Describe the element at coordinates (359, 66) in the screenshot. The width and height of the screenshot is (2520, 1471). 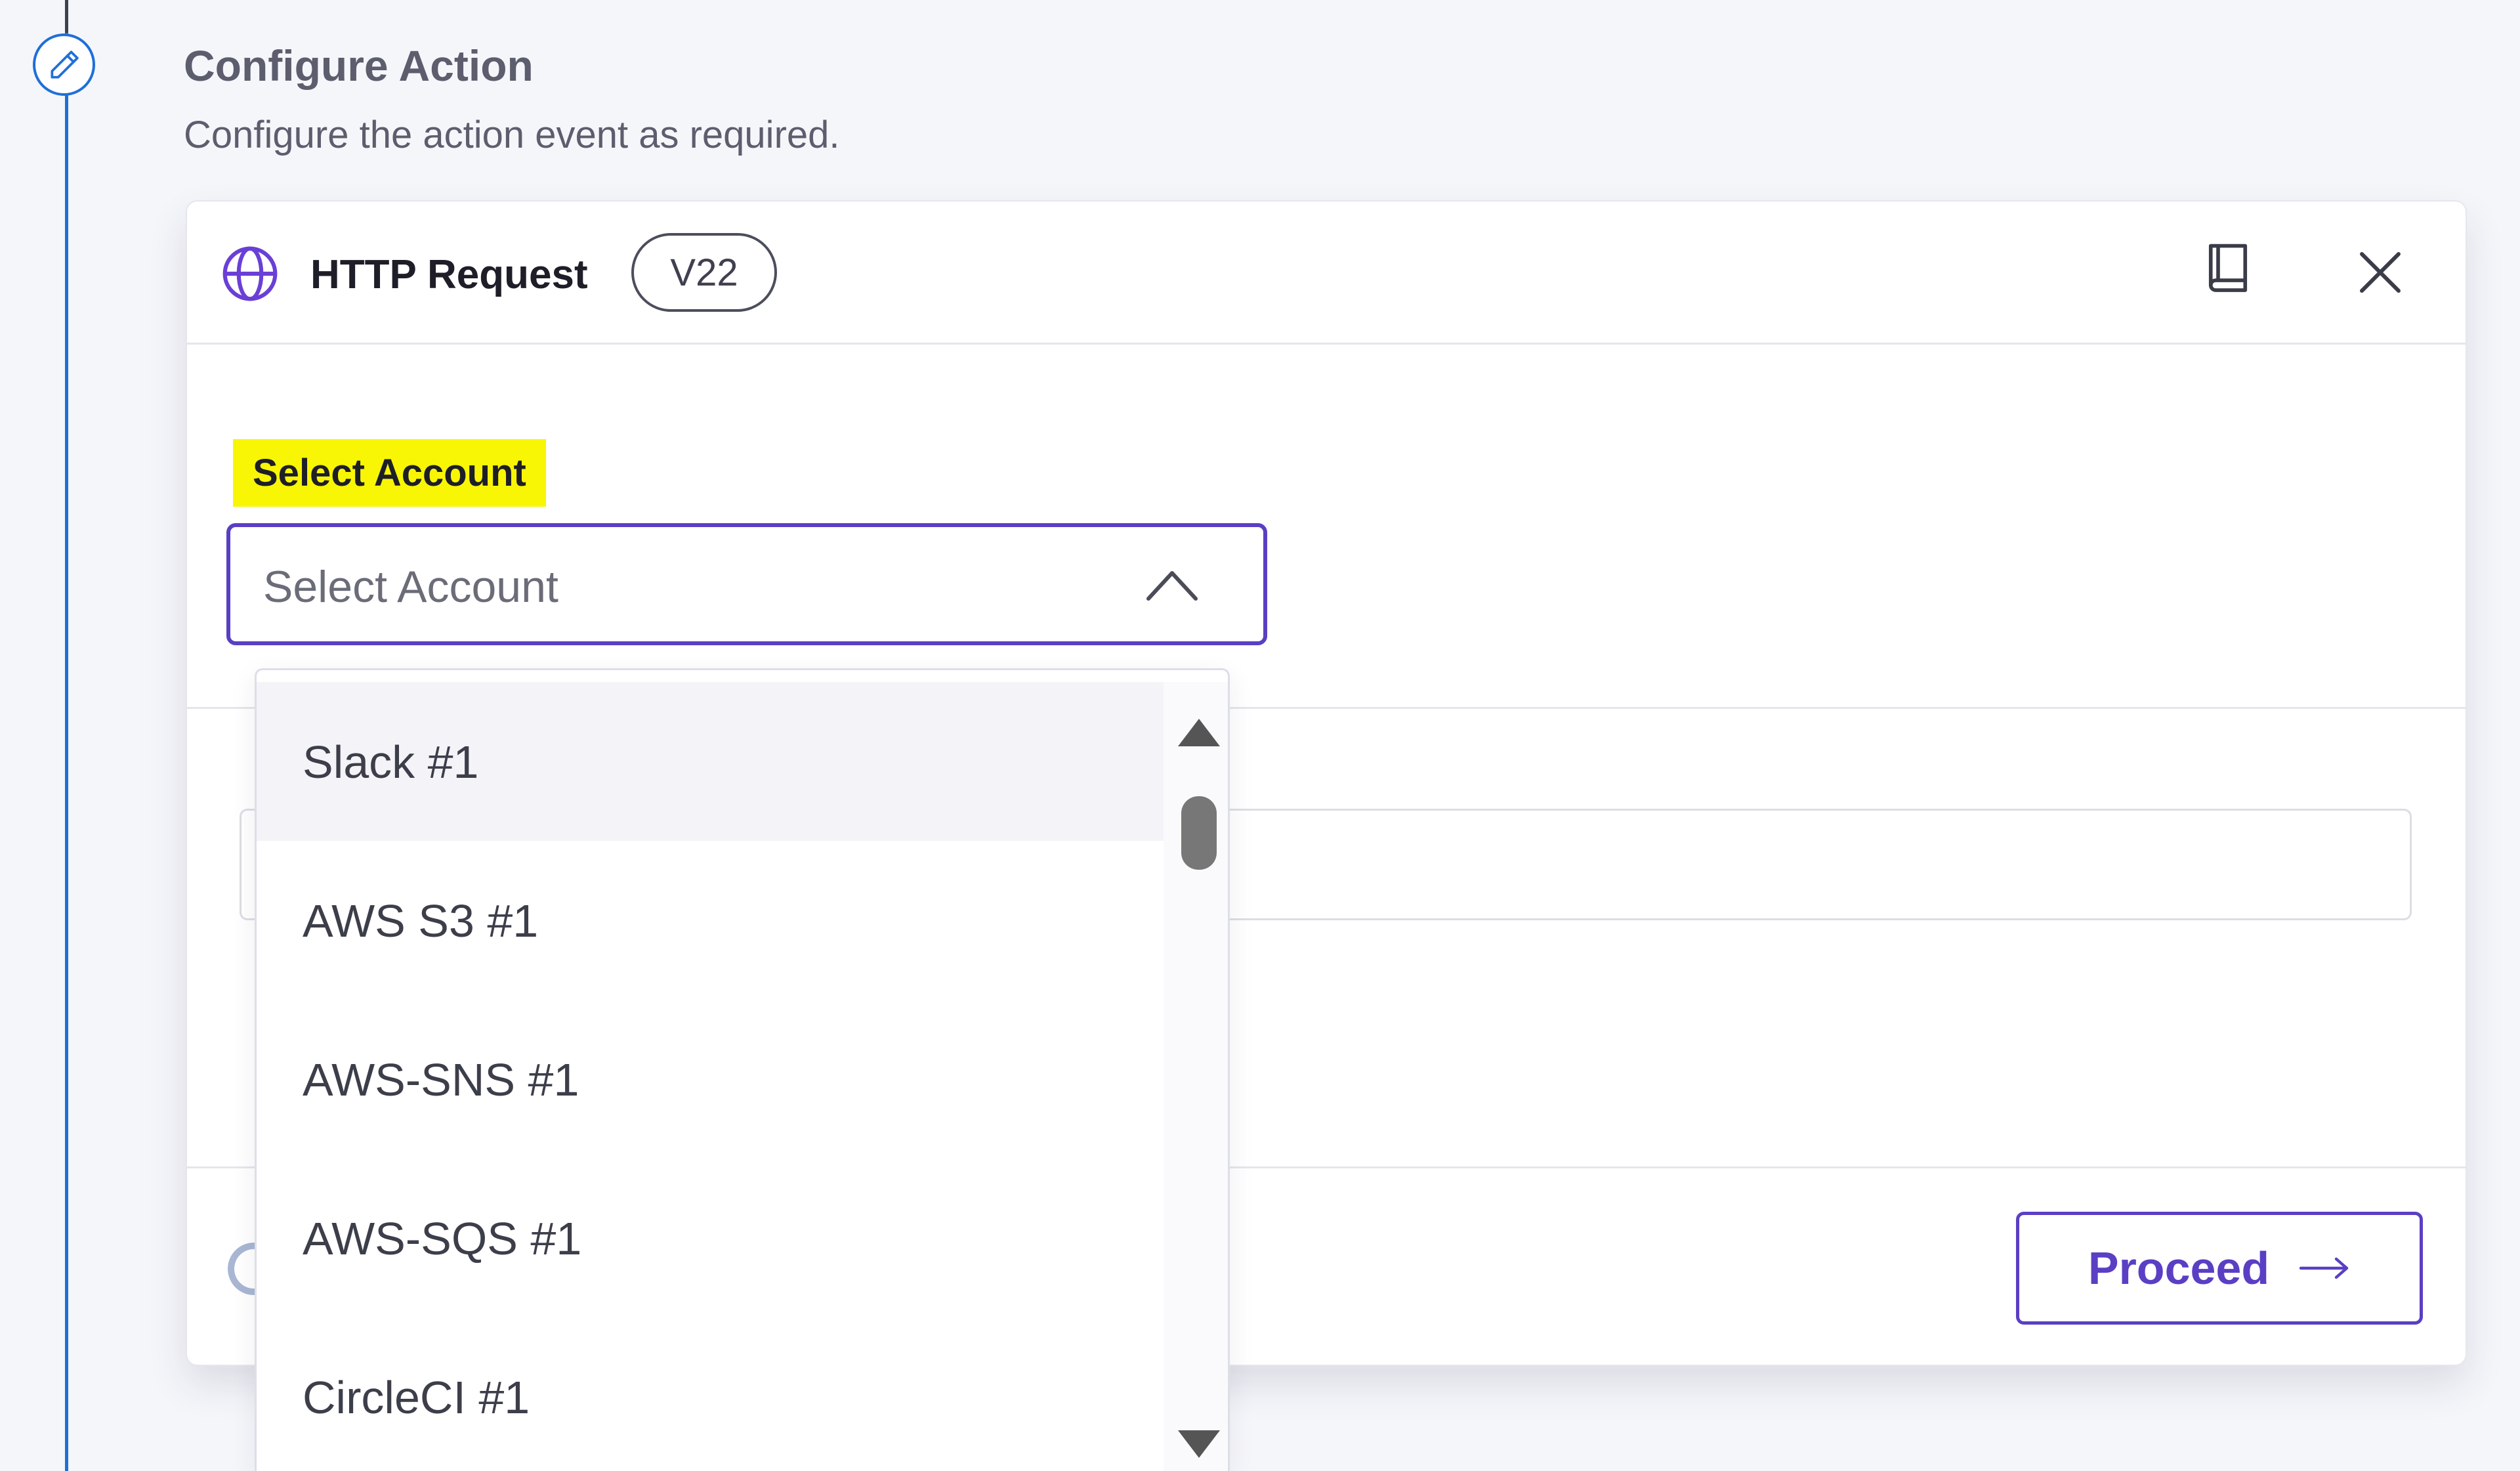
I see `step-title: Configure Action` at that location.